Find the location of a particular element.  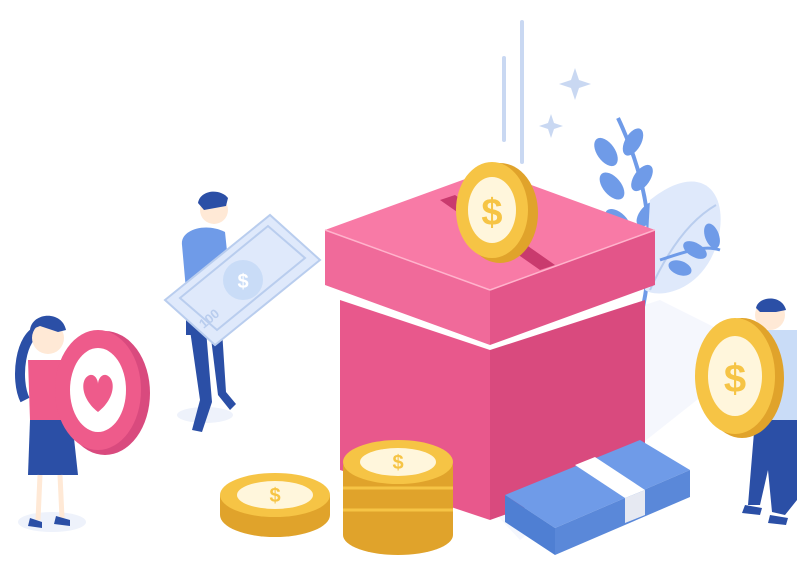

dollar-coin-icon: $ is located at coordinates (739, 378).